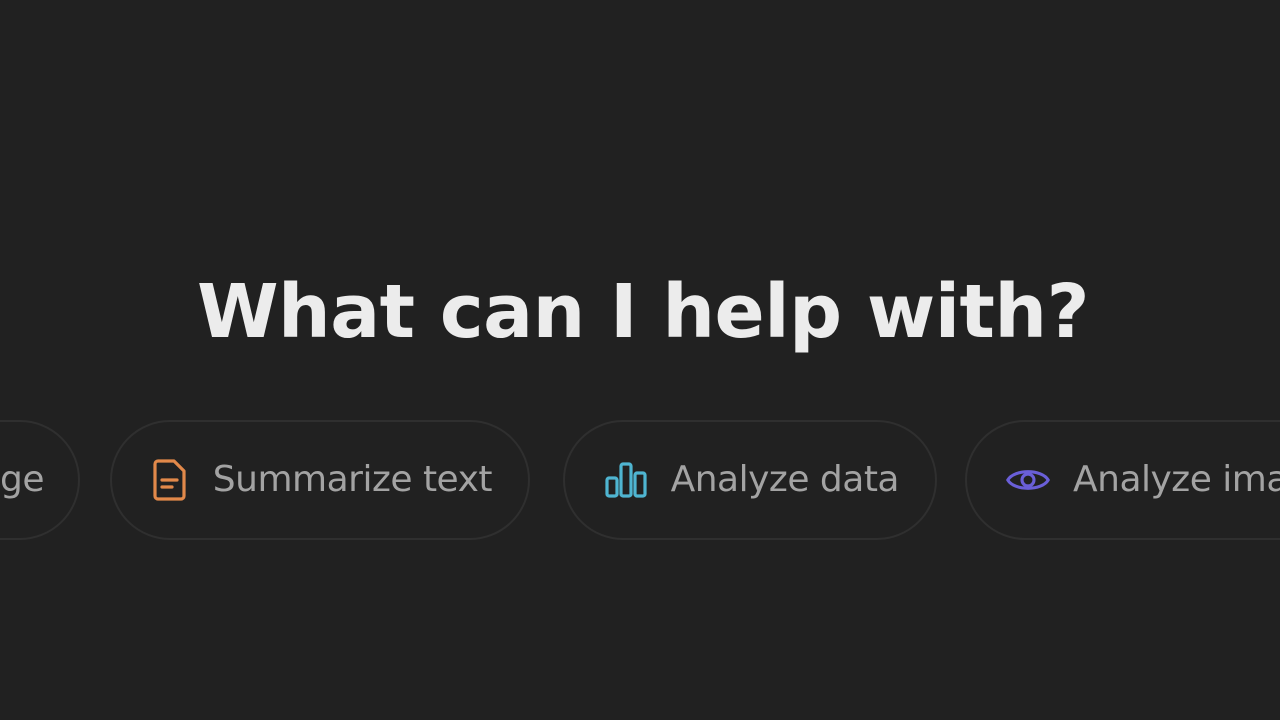 This screenshot has height=720, width=1280. What do you see at coordinates (352, 479) in the screenshot?
I see `suggestion-label: Summarize text` at bounding box center [352, 479].